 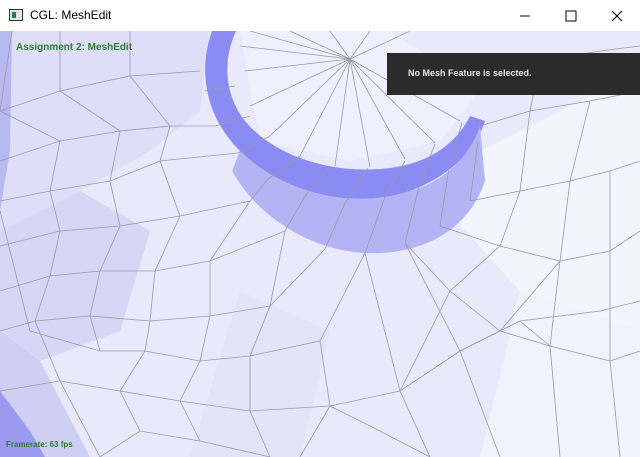 I want to click on minimize-button, so click(x=525, y=15).